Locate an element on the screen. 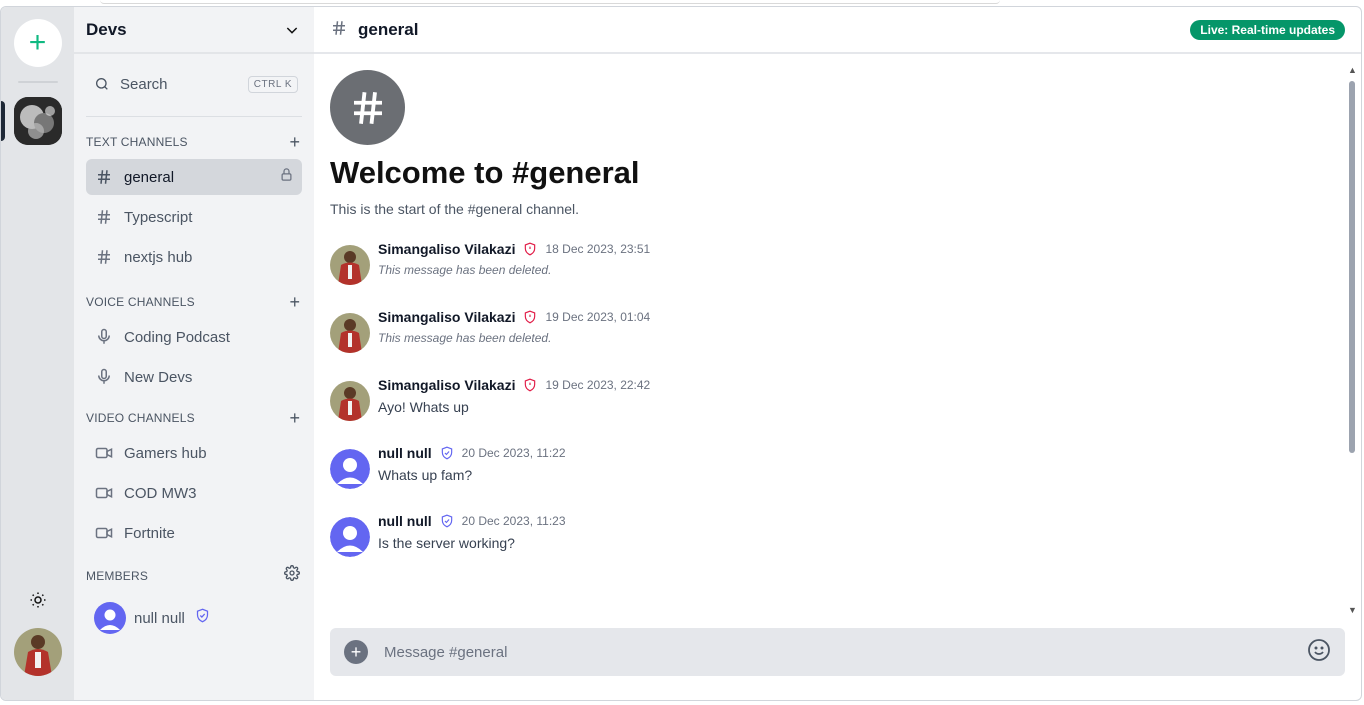 The image size is (1364, 705). voice-channels-header: VOICE CHANNELS + is located at coordinates (194, 302).